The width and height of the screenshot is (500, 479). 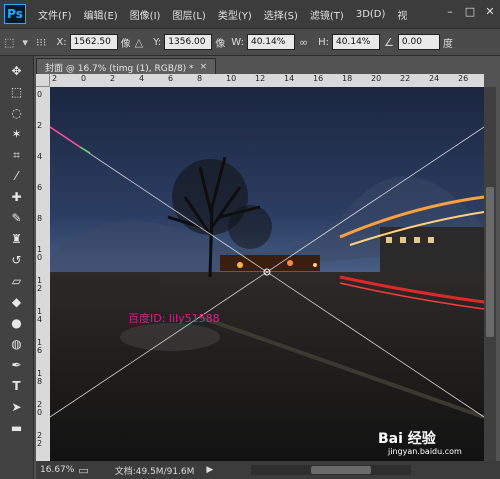 What do you see at coordinates (324, 42) in the screenshot?
I see `h-label: H:` at bounding box center [324, 42].